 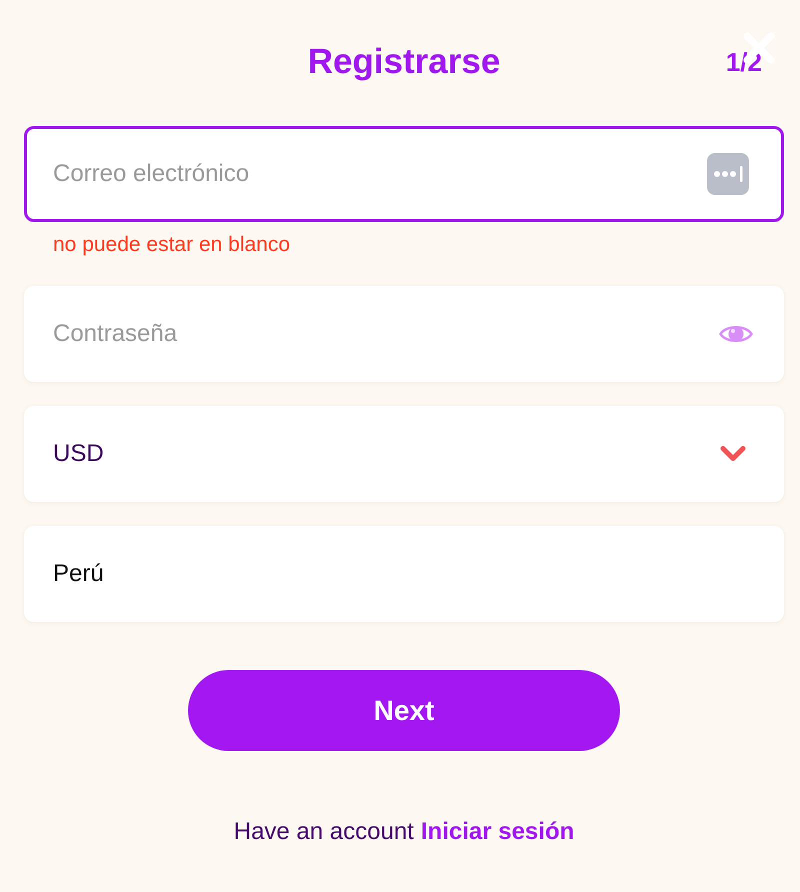 What do you see at coordinates (404, 710) in the screenshot?
I see `next-button: Next` at bounding box center [404, 710].